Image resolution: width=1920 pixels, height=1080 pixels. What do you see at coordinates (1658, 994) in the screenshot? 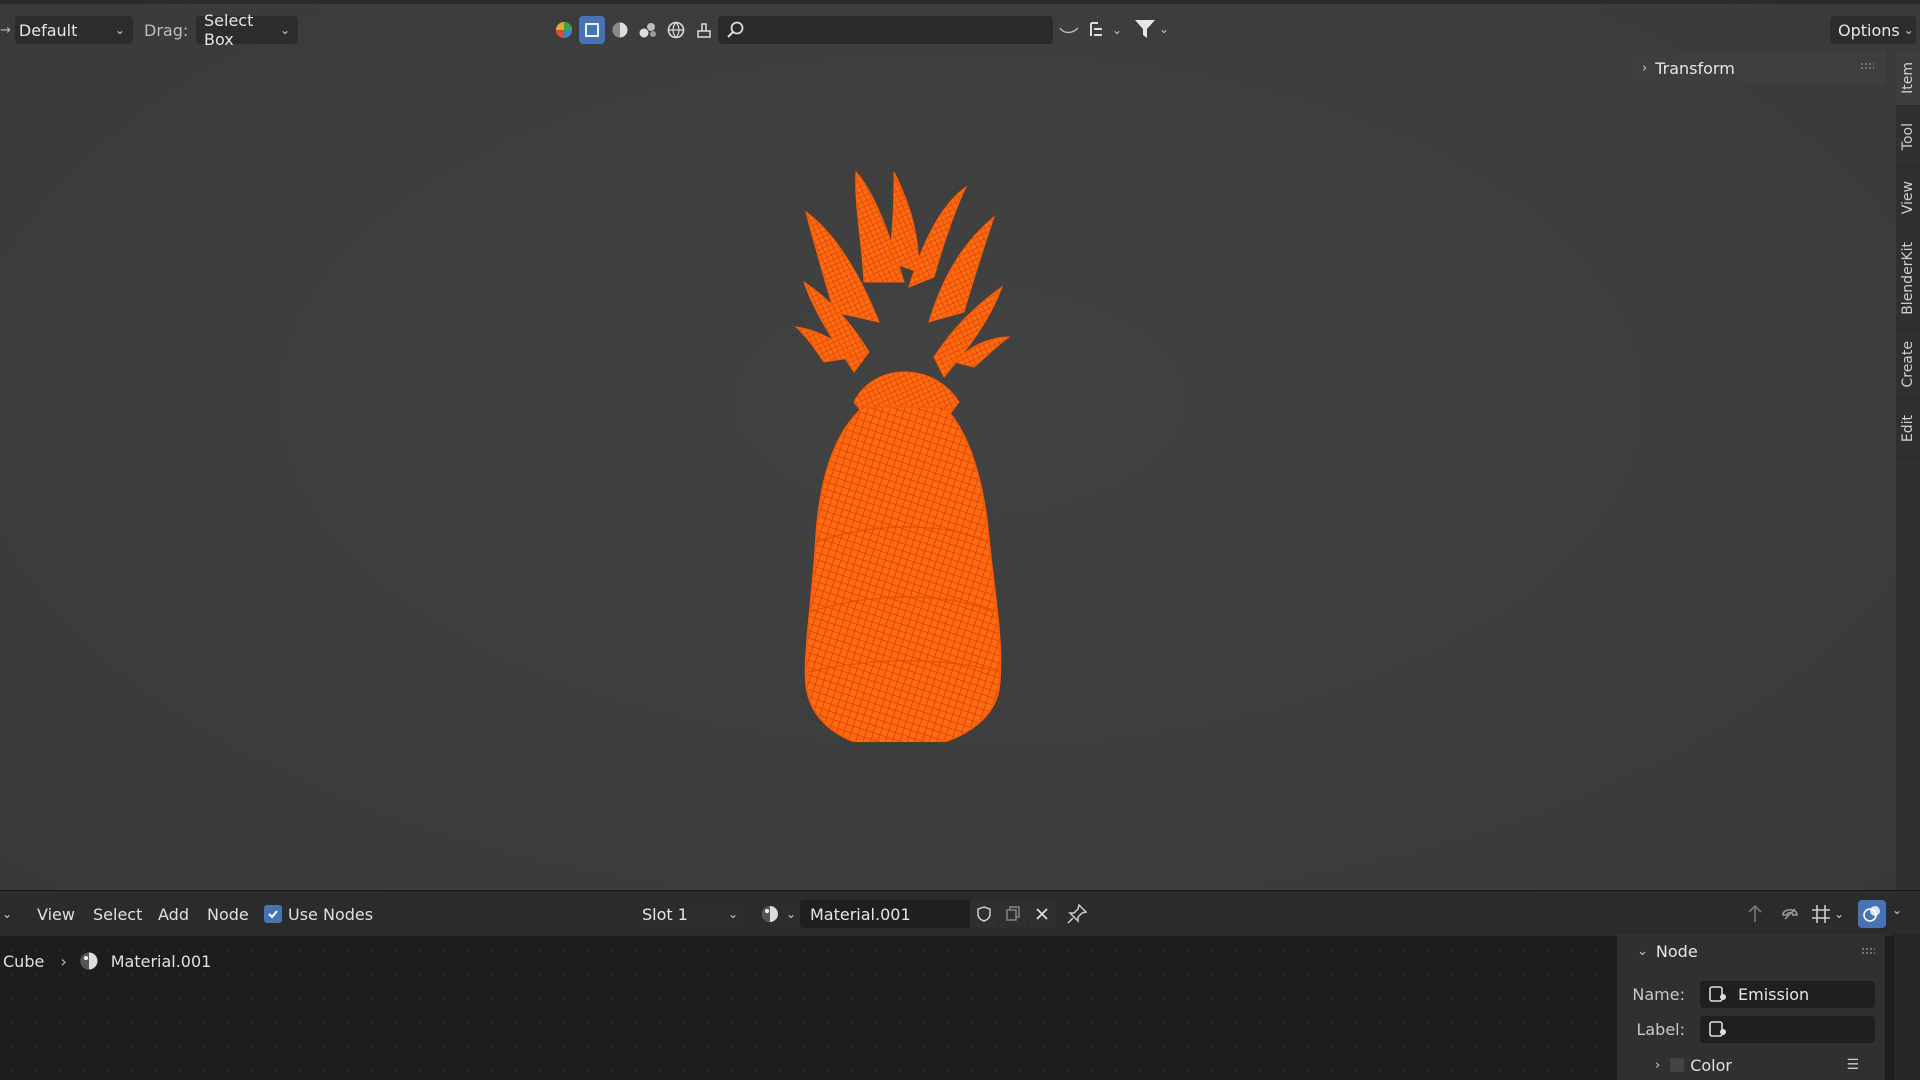
I see `node-name-label: Name:` at bounding box center [1658, 994].